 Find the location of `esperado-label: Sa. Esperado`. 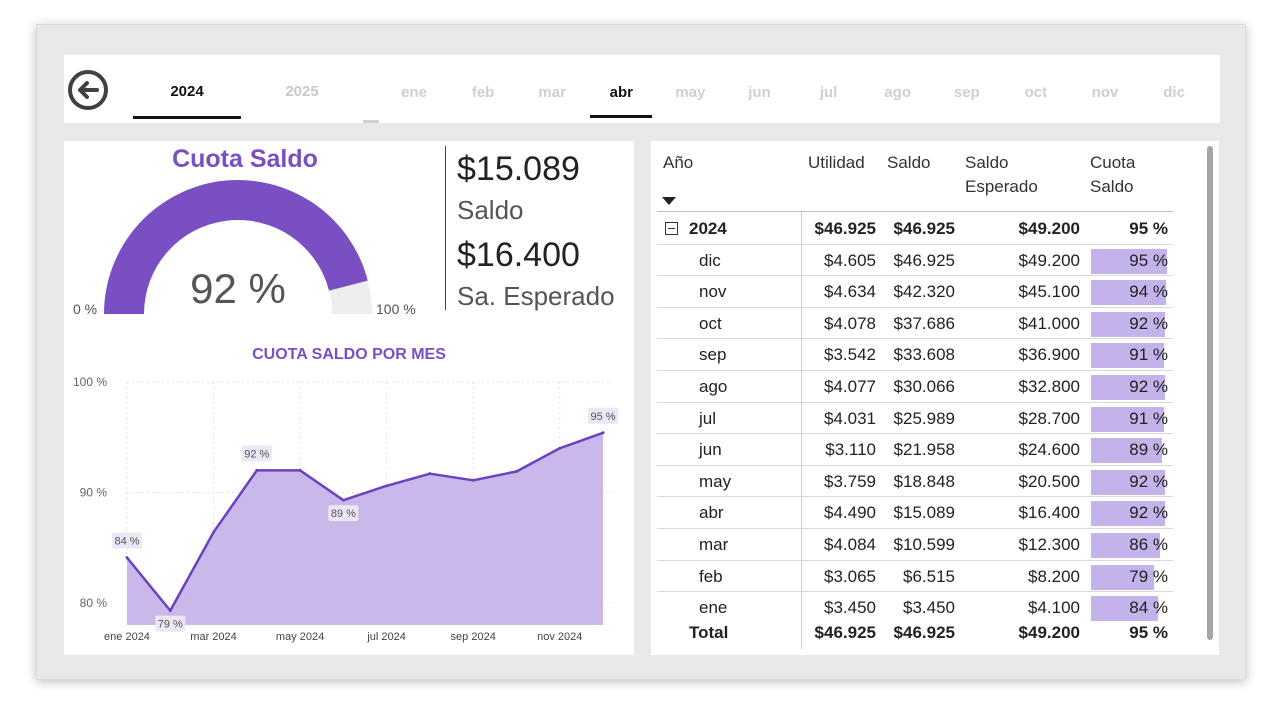

esperado-label: Sa. Esperado is located at coordinates (536, 296).